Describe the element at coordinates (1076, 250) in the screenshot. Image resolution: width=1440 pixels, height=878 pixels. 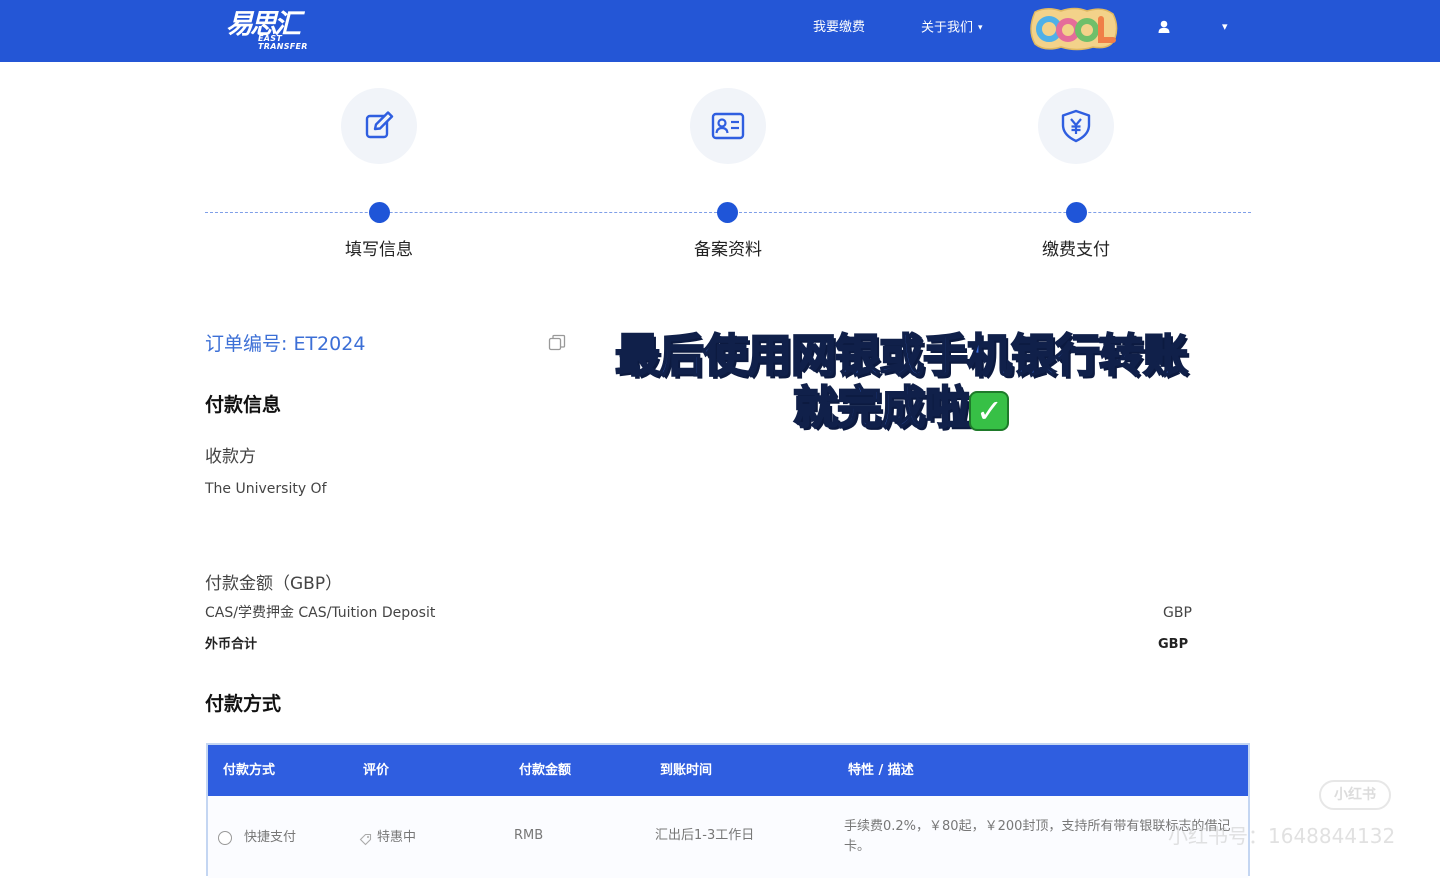
I see `step-3-label: 缴费支付` at that location.